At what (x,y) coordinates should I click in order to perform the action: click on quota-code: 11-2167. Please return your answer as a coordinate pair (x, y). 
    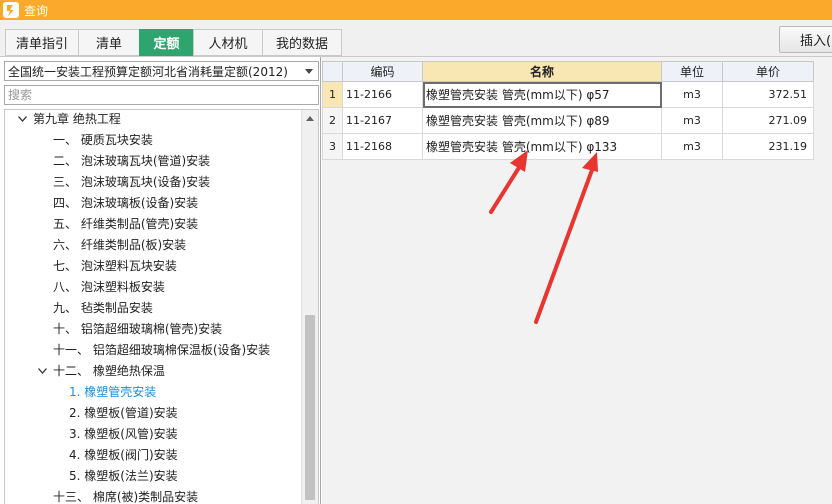
    Looking at the image, I should click on (382, 120).